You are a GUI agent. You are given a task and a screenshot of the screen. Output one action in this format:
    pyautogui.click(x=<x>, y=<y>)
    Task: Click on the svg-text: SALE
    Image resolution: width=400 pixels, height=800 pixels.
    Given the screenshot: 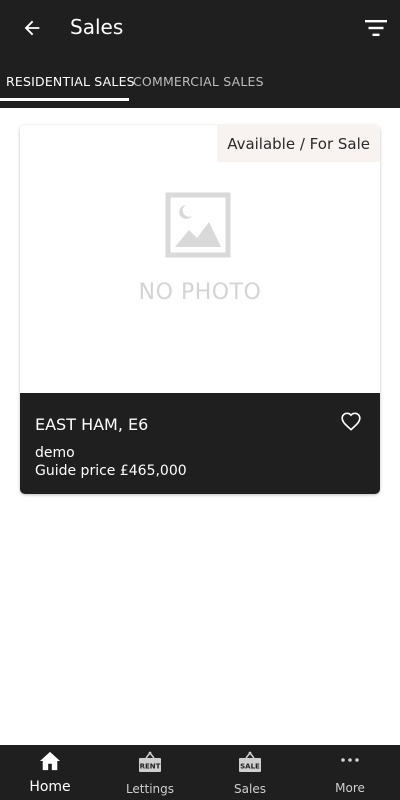 What is the action you would take?
    pyautogui.click(x=250, y=767)
    